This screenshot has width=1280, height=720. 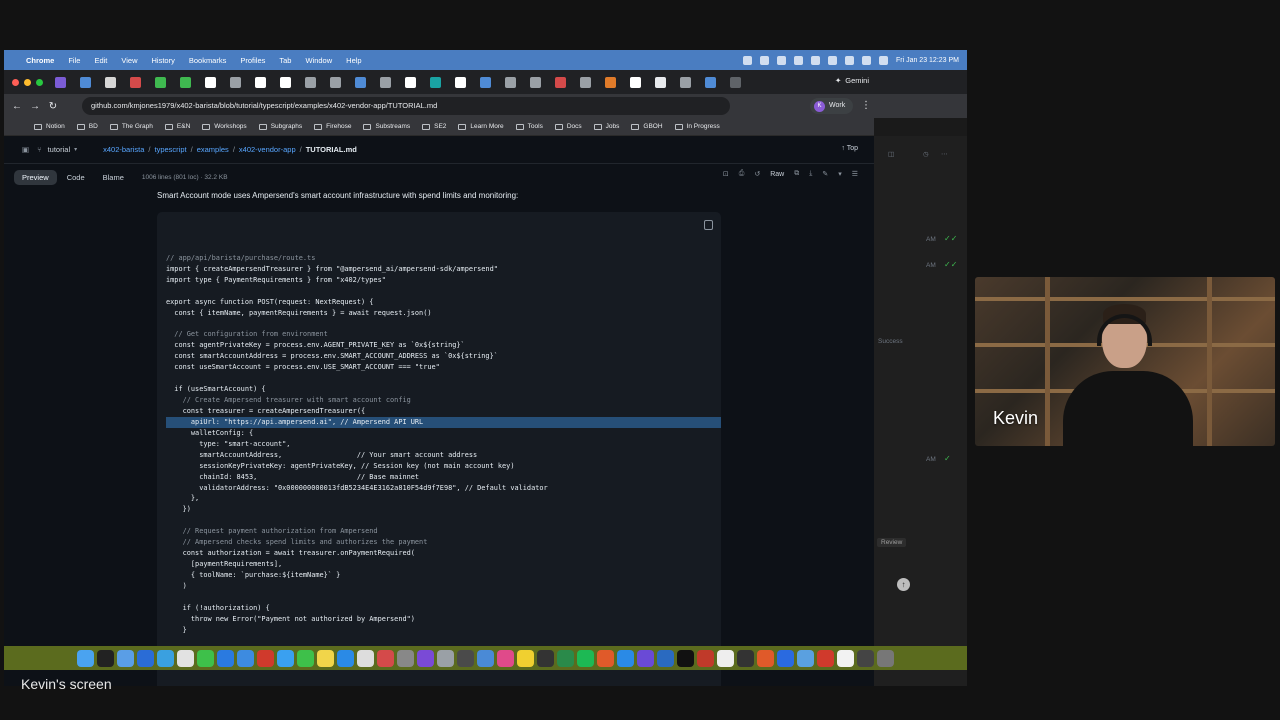 I want to click on panel-icon: ◫, so click(x=891, y=154).